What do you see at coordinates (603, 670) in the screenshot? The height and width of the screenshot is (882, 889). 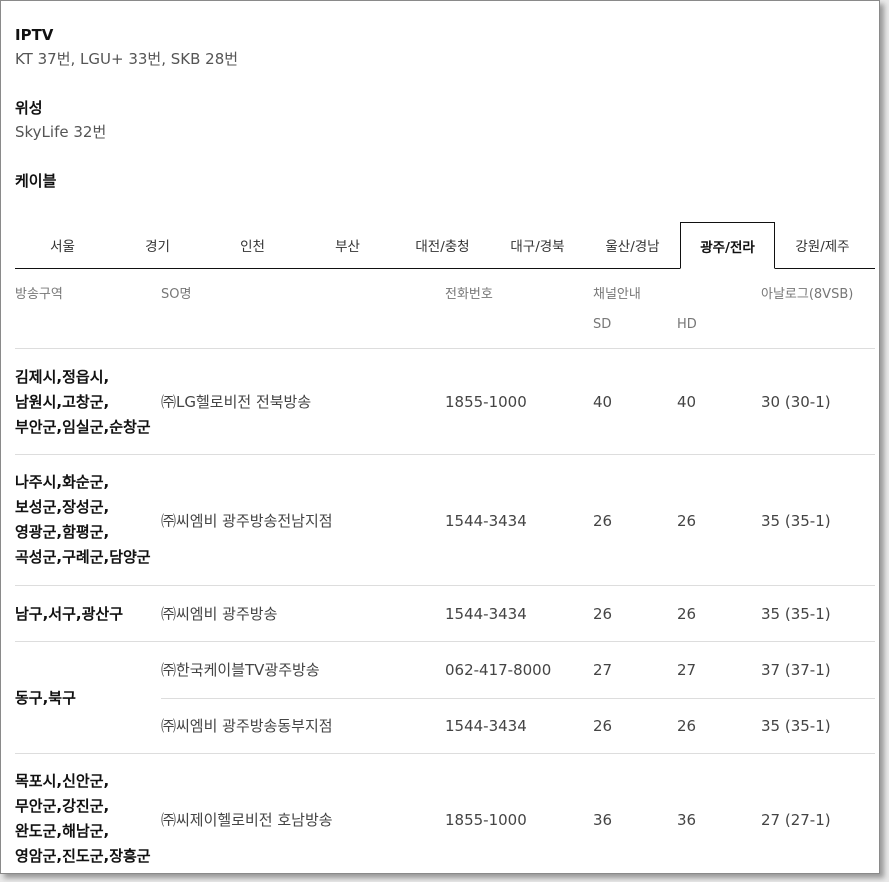 I see `sd-cell: 27` at bounding box center [603, 670].